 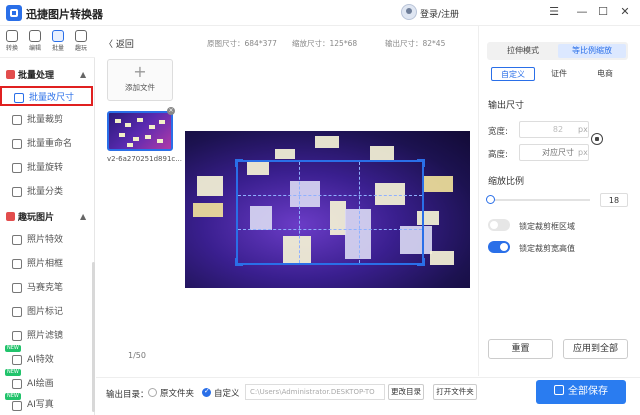 What do you see at coordinates (152, 392) in the screenshot?
I see `radio-original-folder` at bounding box center [152, 392].